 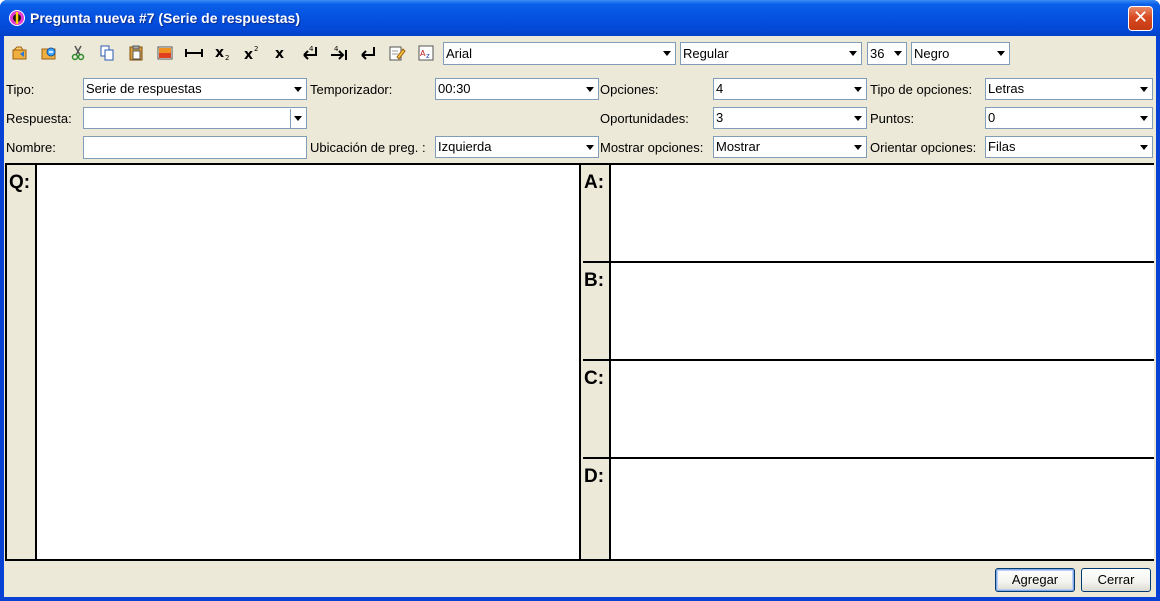 I want to click on font-family-select: Arial, so click(x=559, y=53).